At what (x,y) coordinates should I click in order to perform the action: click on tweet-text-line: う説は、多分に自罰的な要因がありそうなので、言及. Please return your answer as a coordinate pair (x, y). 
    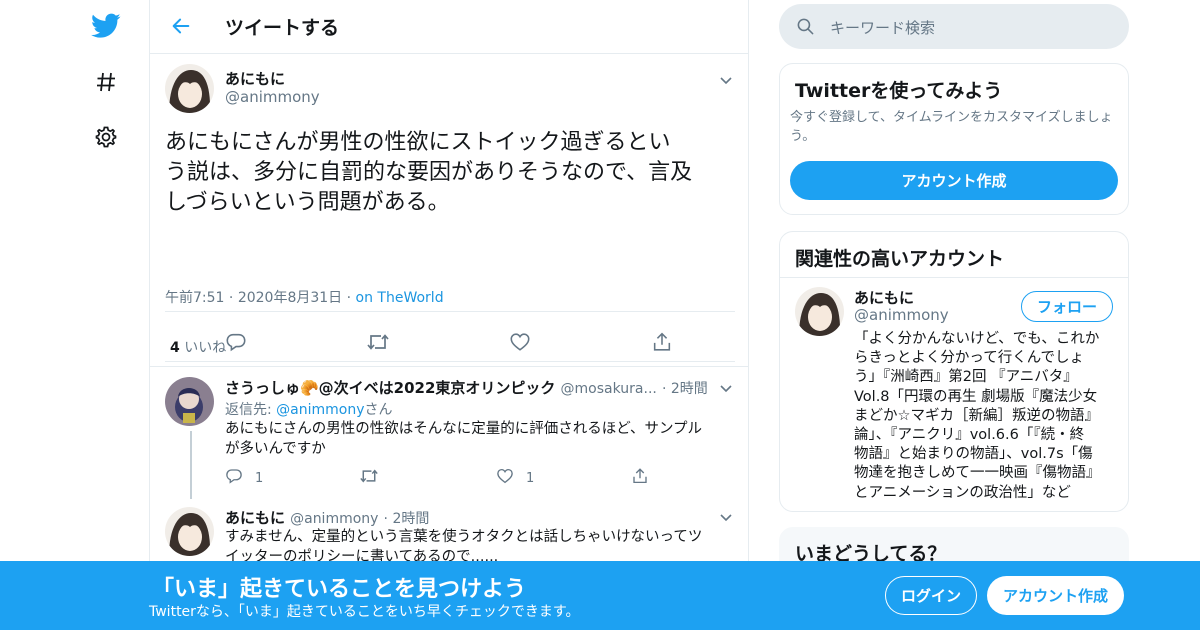
    Looking at the image, I should click on (429, 172).